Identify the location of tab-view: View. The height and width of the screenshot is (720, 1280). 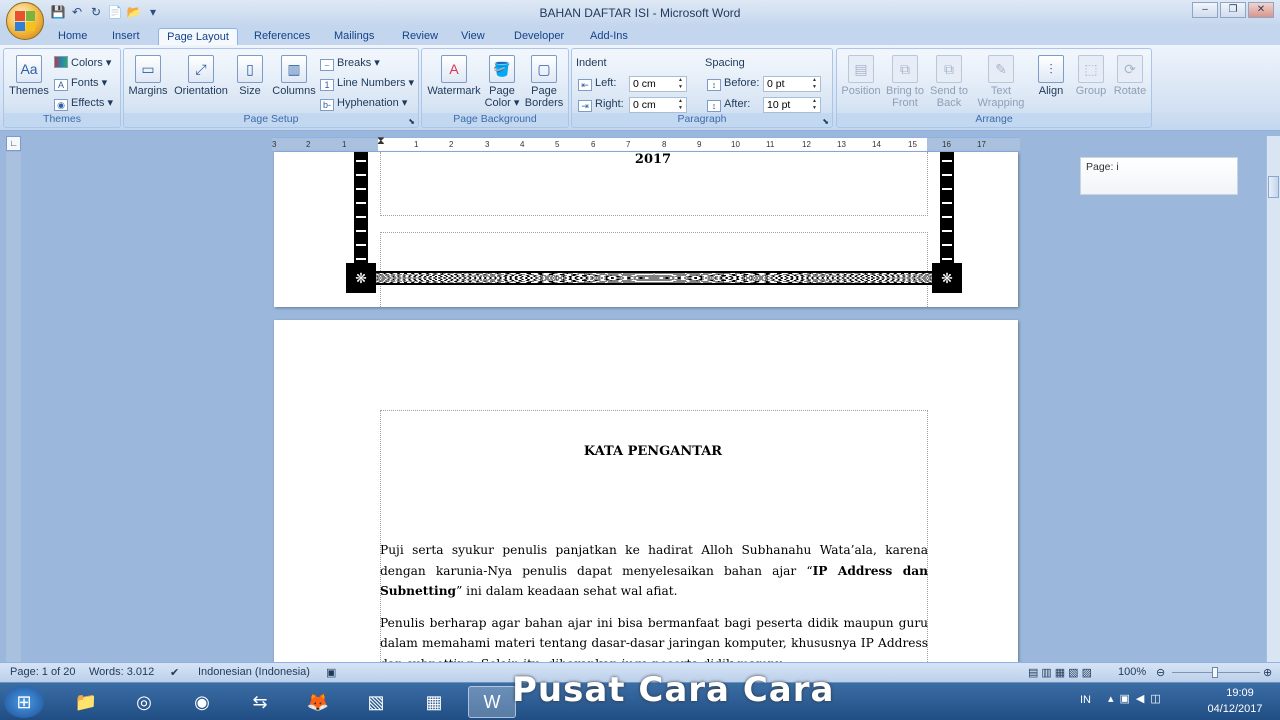
(473, 37).